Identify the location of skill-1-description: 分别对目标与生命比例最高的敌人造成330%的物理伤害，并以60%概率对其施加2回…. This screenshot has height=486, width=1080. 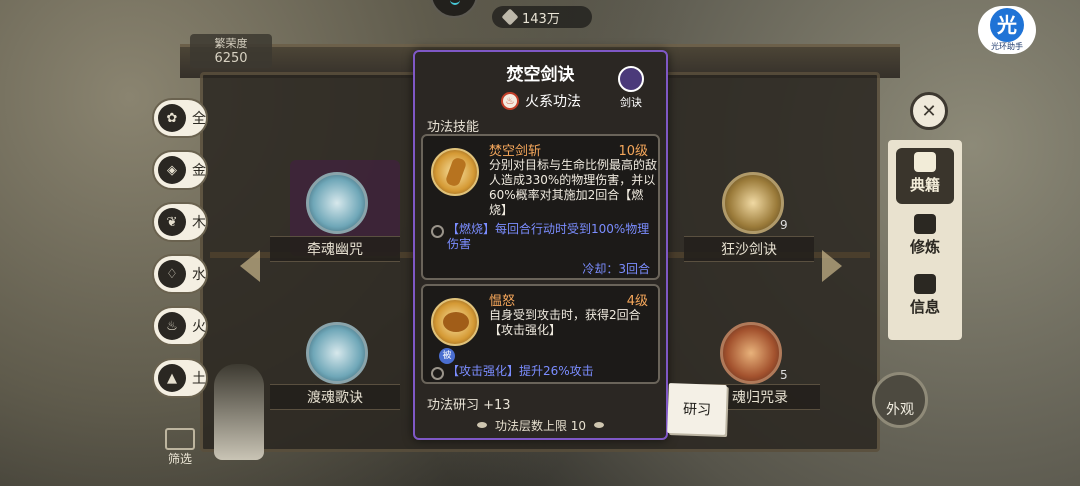
(573, 187).